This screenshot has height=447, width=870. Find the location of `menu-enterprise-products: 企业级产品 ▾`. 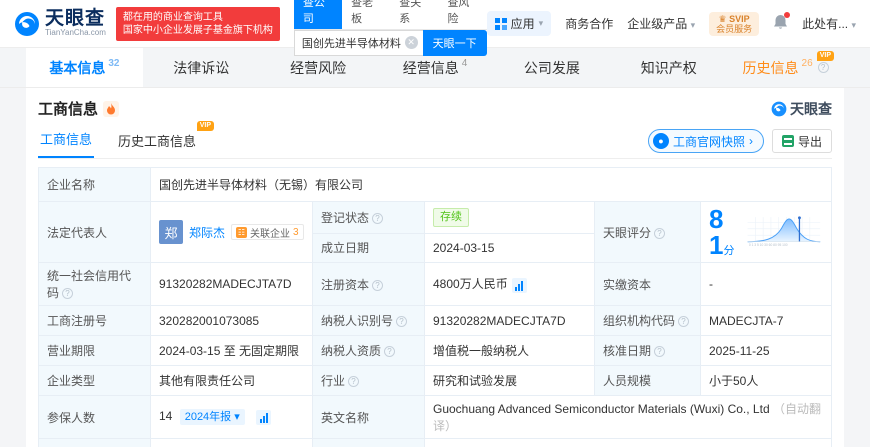

menu-enterprise-products: 企业级产品 ▾ is located at coordinates (661, 23).